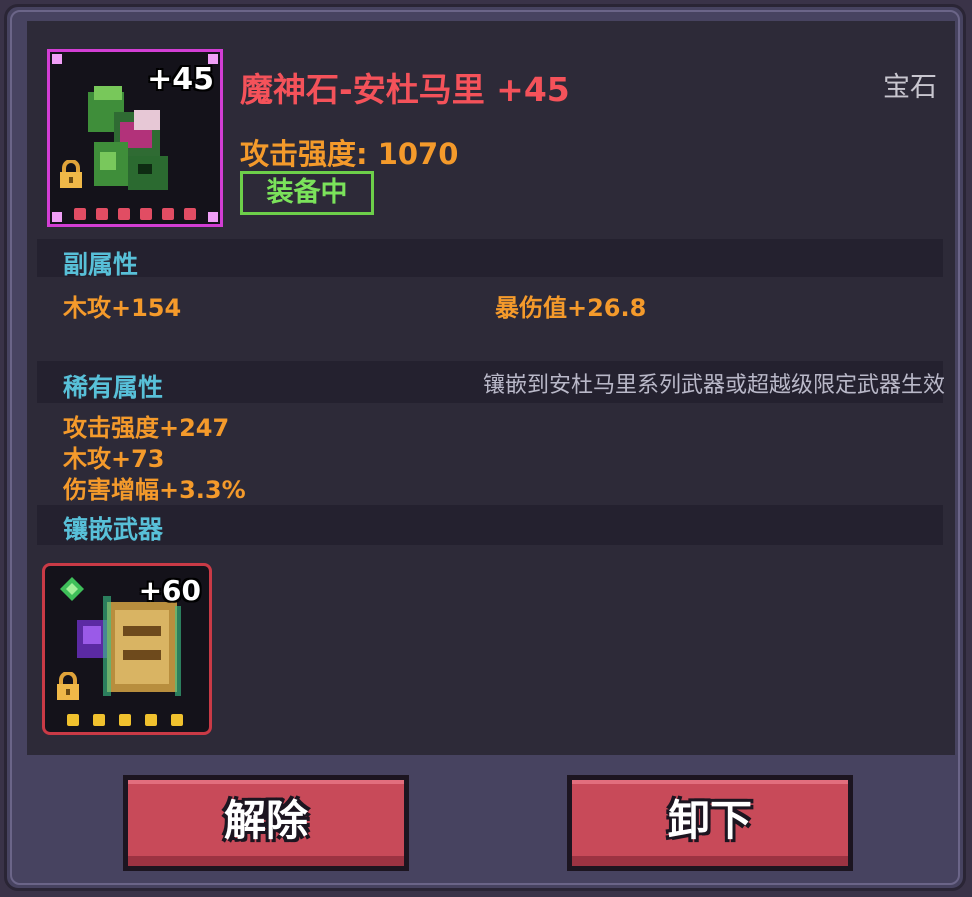  I want to click on weapon-header-band, so click(490, 525).